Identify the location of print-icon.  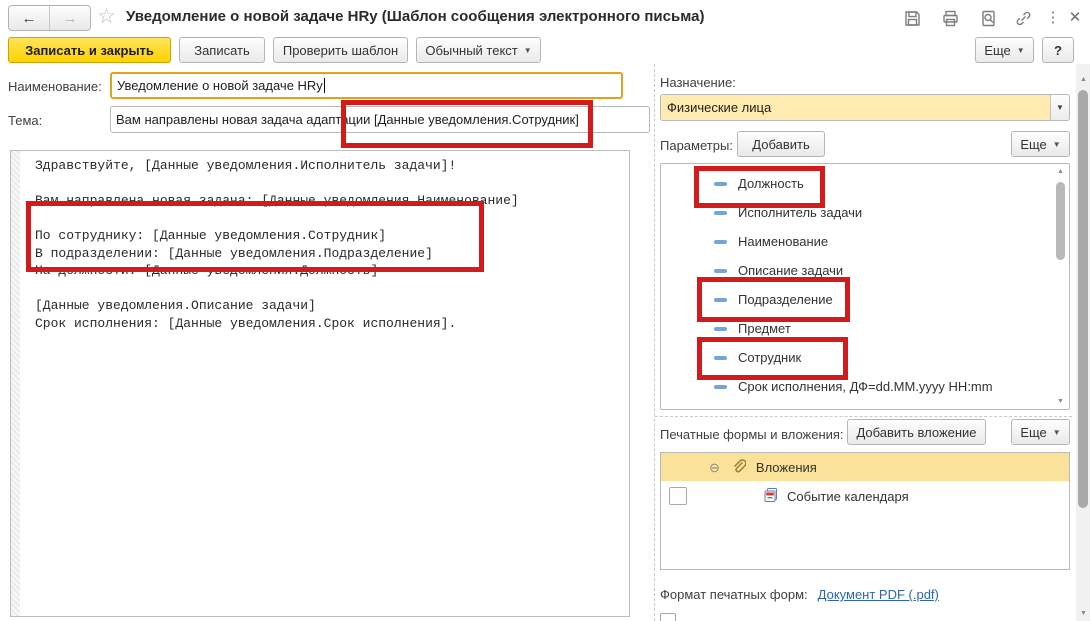
(950, 18).